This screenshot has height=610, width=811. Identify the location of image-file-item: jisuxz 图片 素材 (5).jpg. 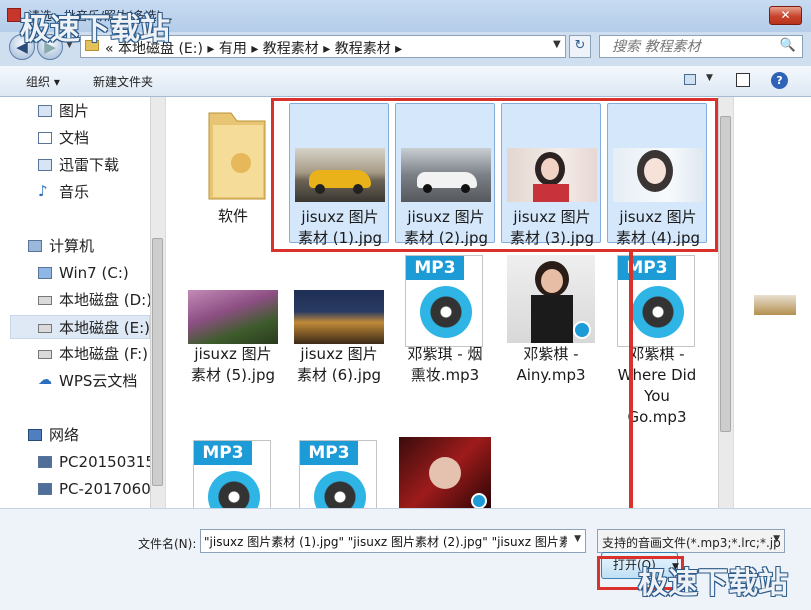
(233, 323).